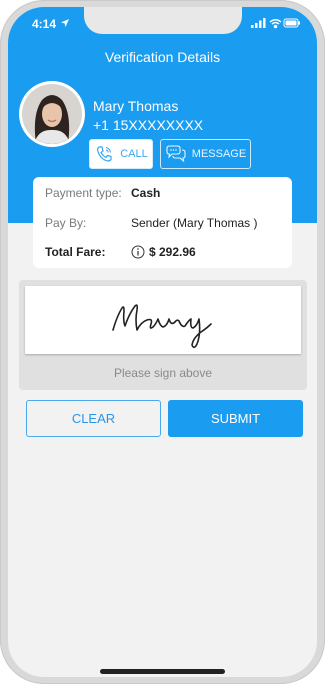 The height and width of the screenshot is (684, 325). I want to click on battery-icon, so click(291, 23).